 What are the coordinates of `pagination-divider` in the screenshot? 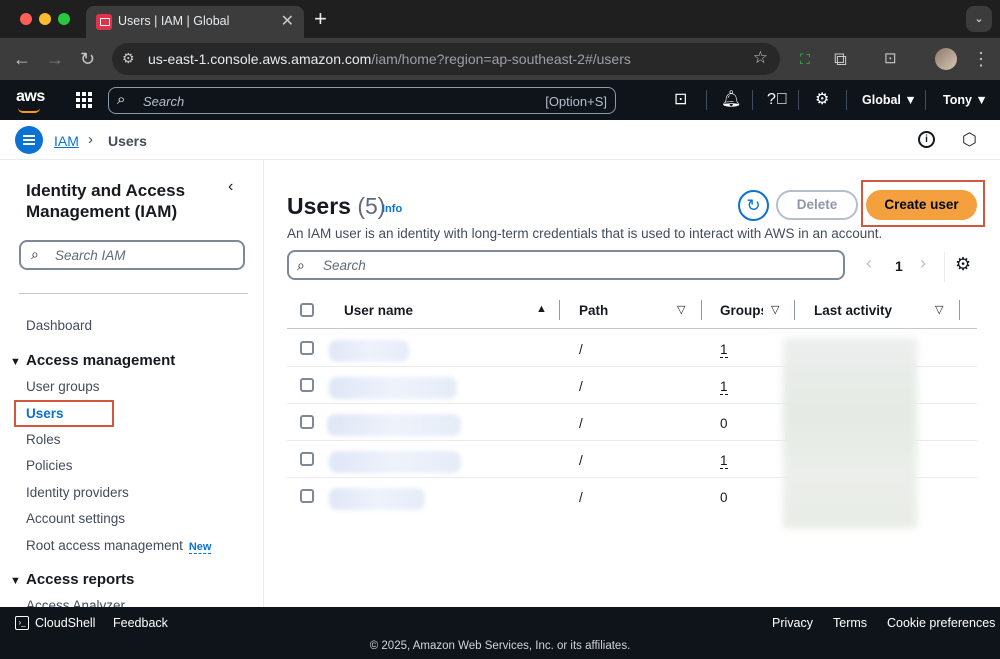 It's located at (944, 267).